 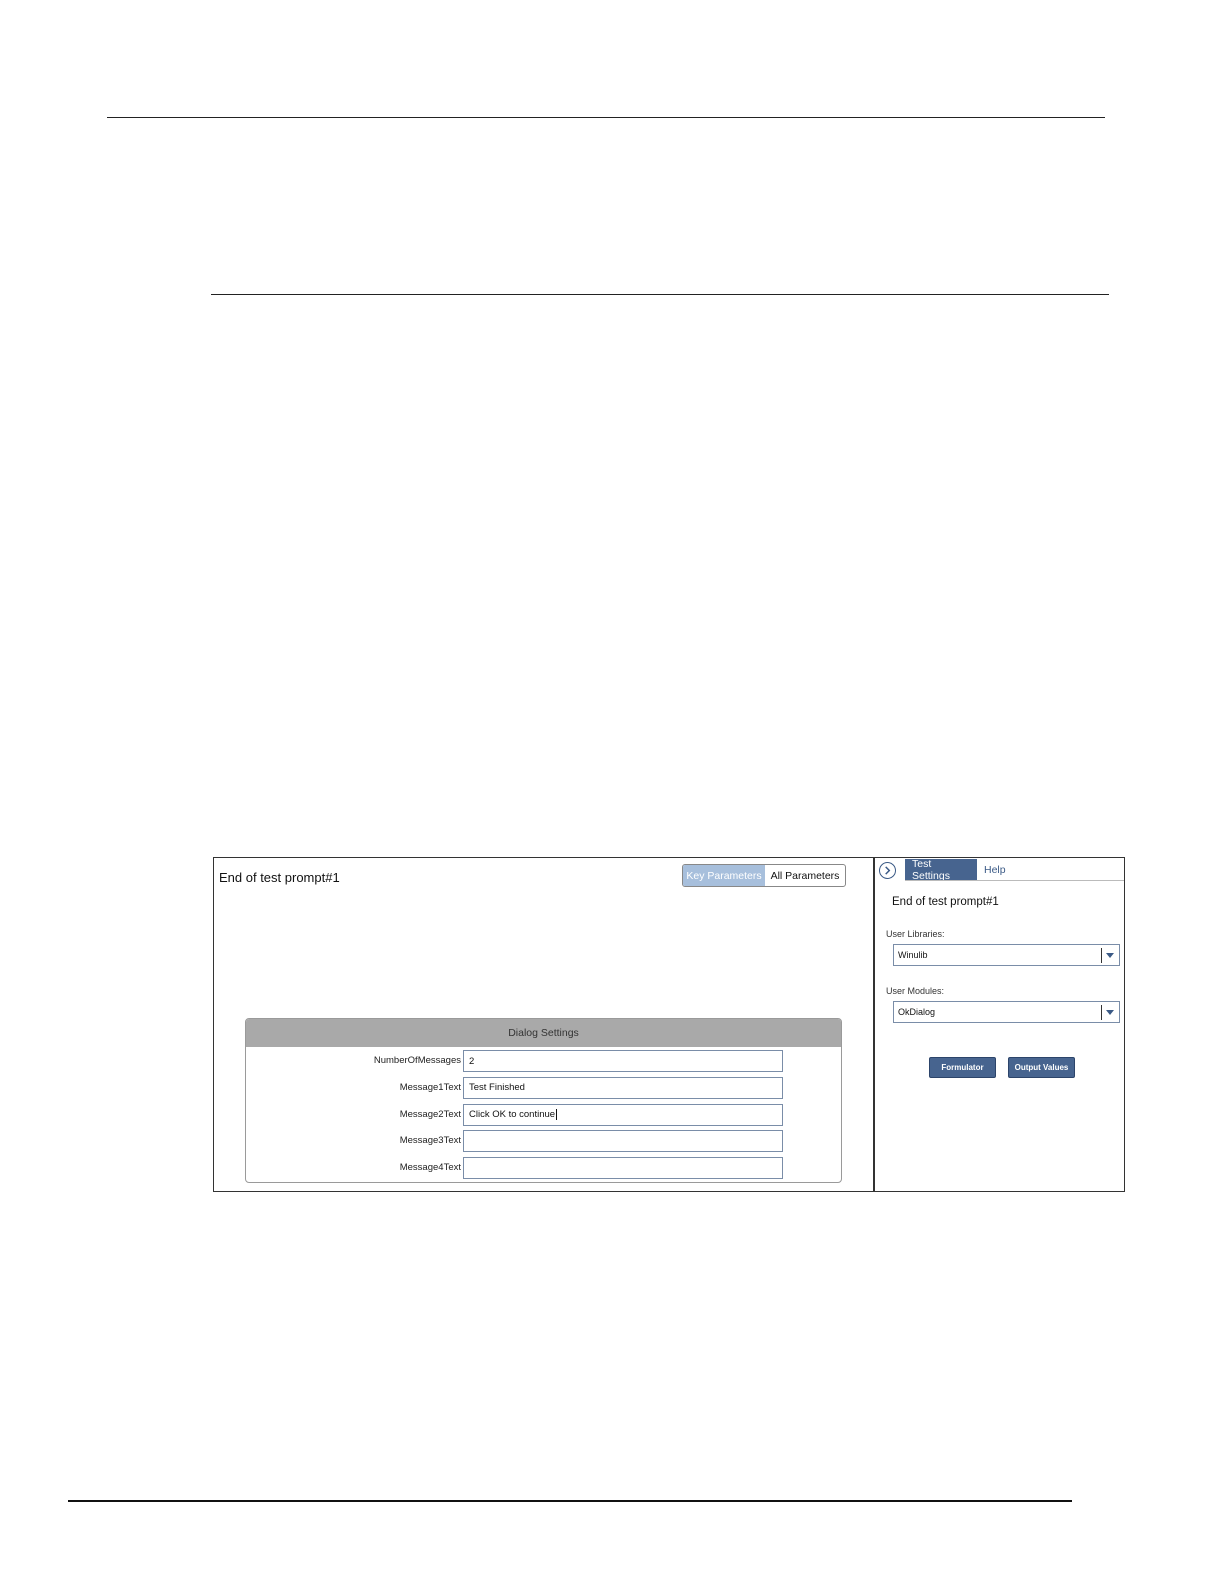 I want to click on header-rule, so click(x=606, y=117).